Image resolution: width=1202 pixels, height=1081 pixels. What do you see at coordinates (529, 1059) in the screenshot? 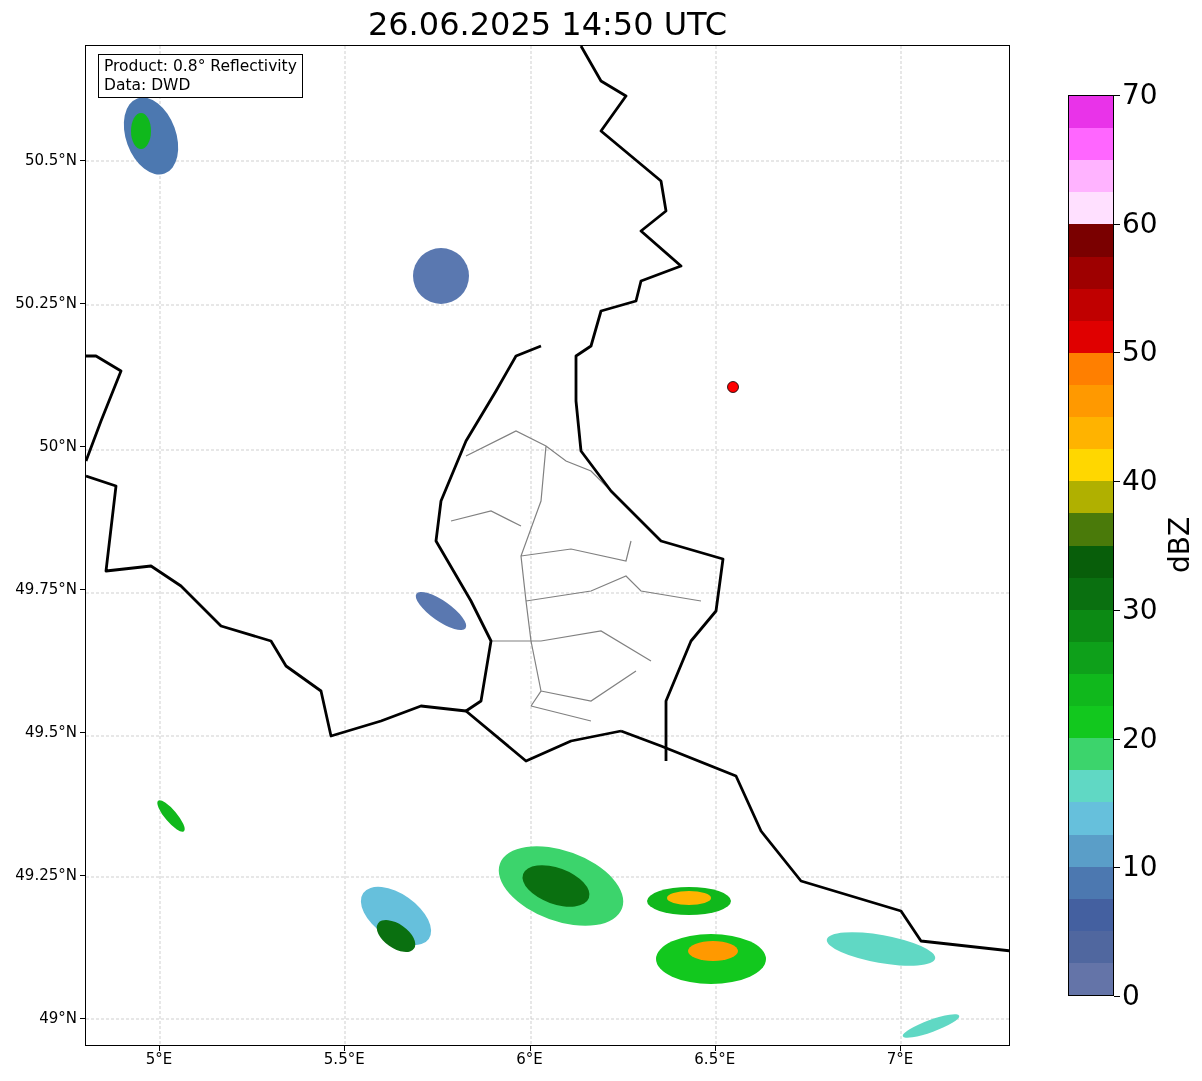
I see `longitude-label: 6°E` at bounding box center [529, 1059].